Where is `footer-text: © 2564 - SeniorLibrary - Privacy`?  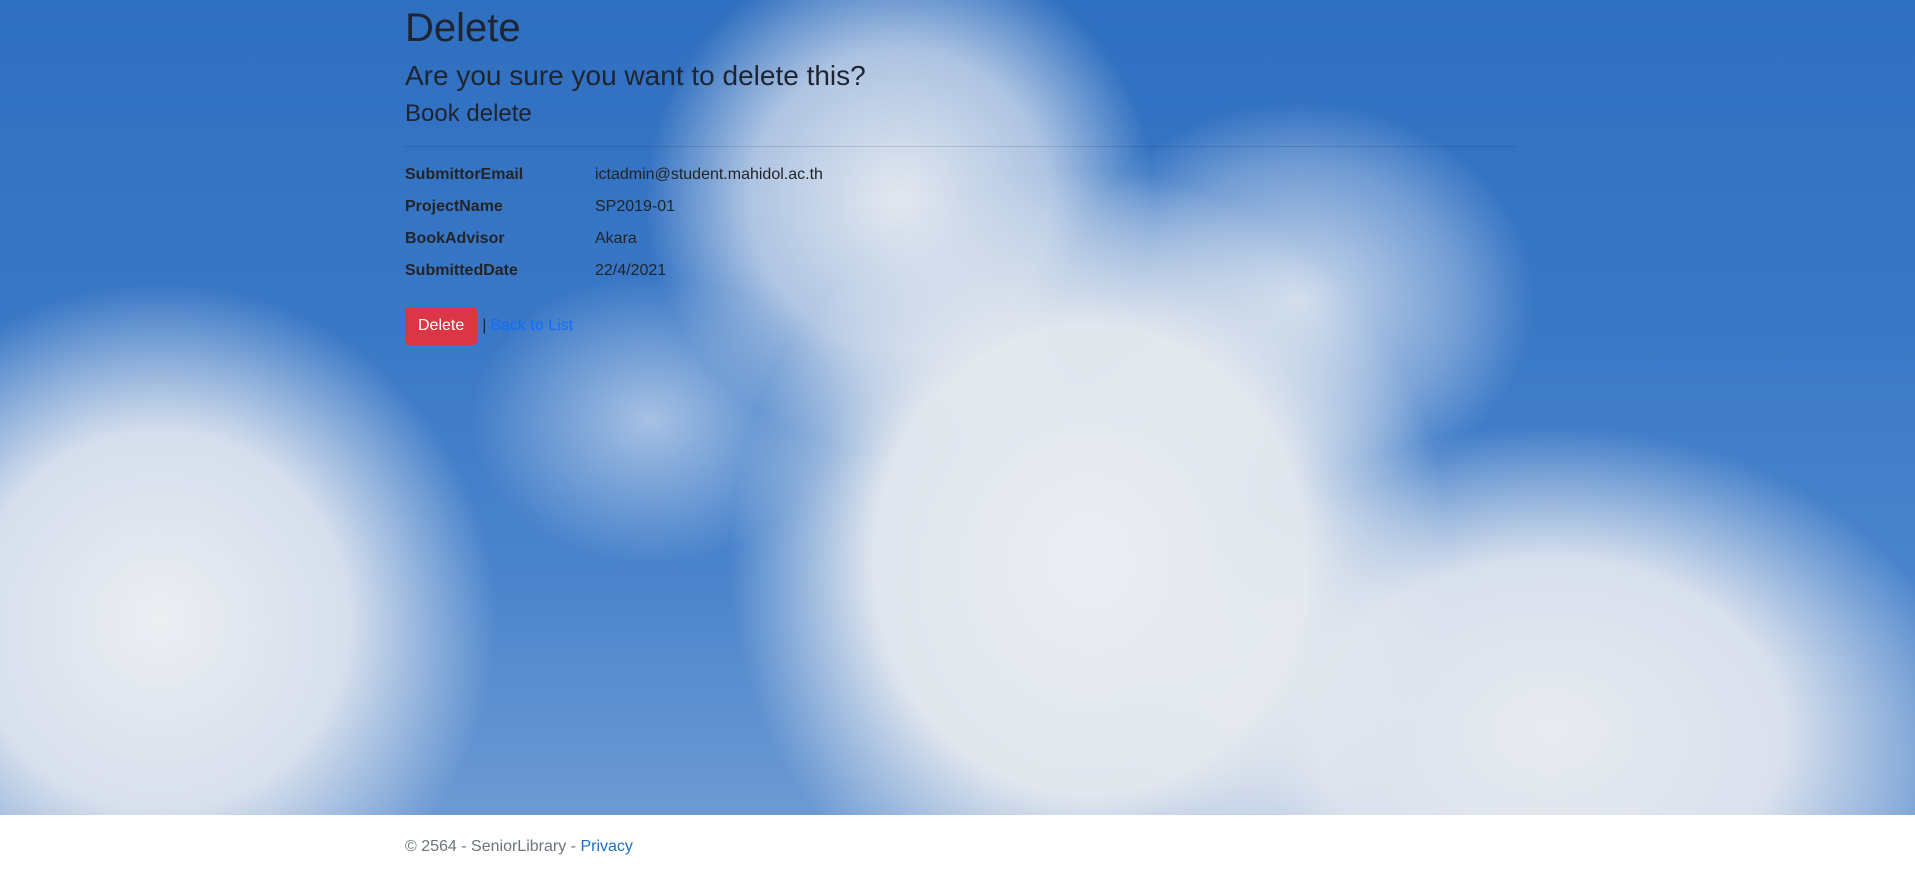
footer-text: © 2564 - SeniorLibrary - Privacy is located at coordinates (519, 847).